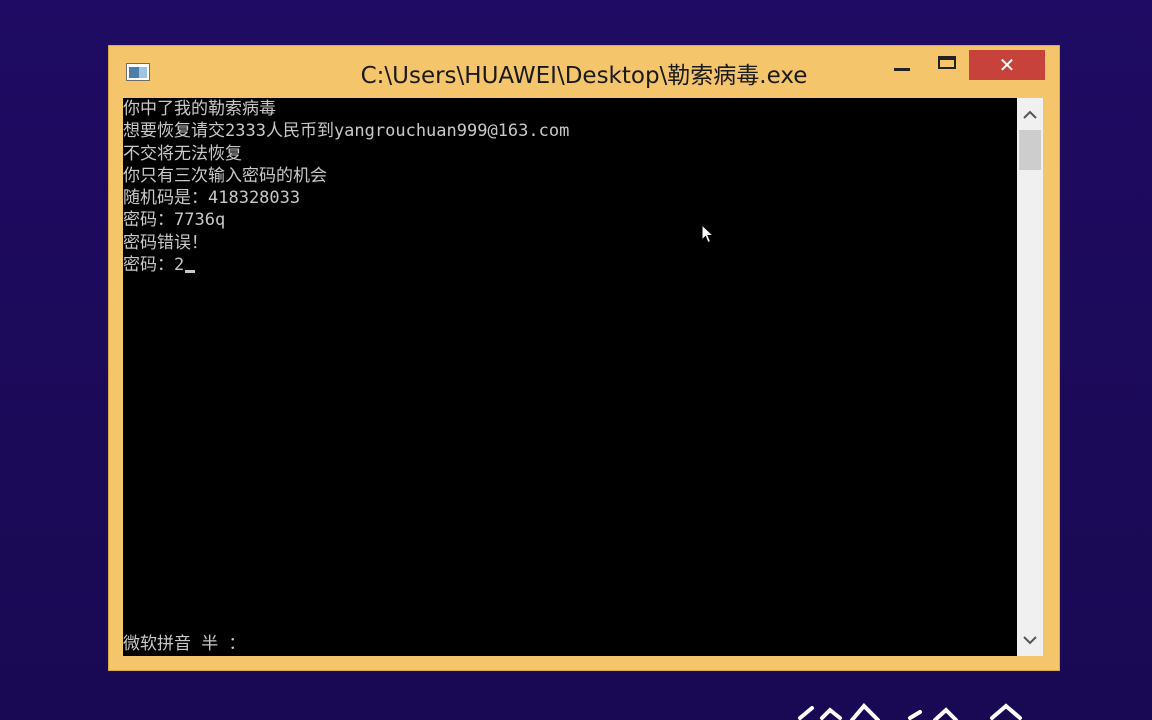 This screenshot has width=1152, height=720. I want to click on window-title: C:\Users\HUAWEI\Desktop\勒索病毒.exe, so click(584, 76).